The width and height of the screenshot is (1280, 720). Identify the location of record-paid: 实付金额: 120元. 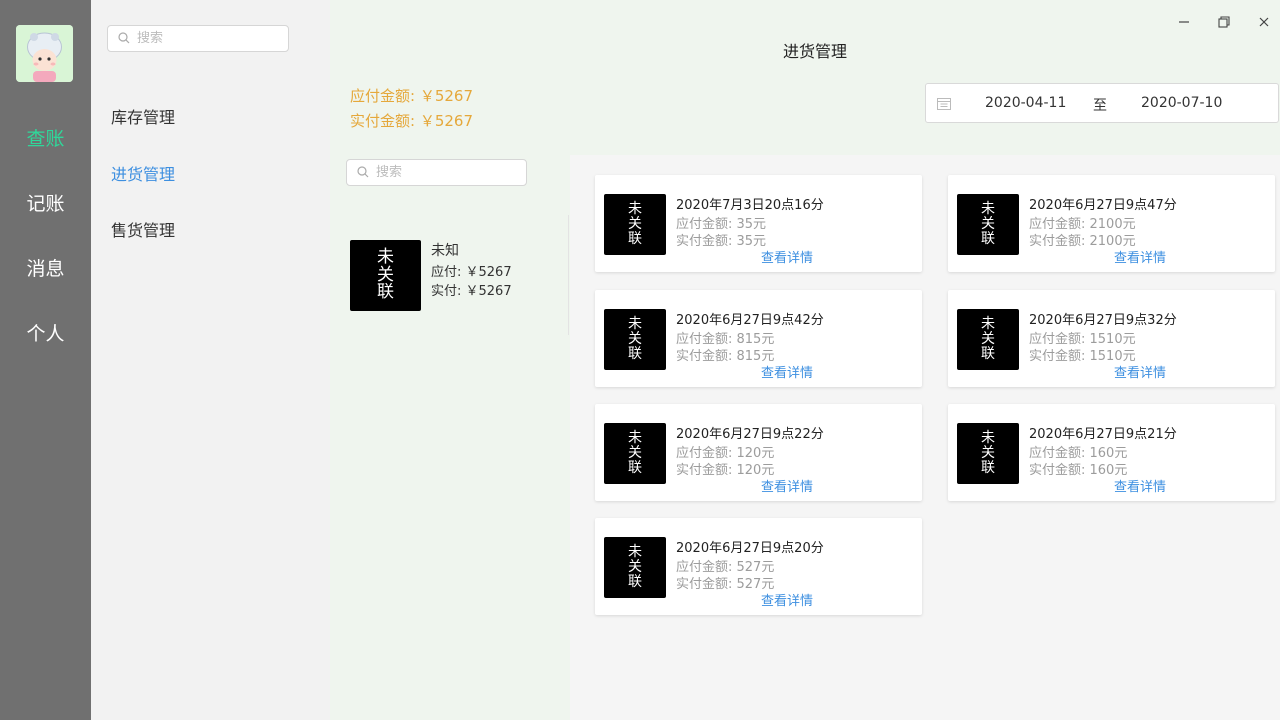
(725, 470).